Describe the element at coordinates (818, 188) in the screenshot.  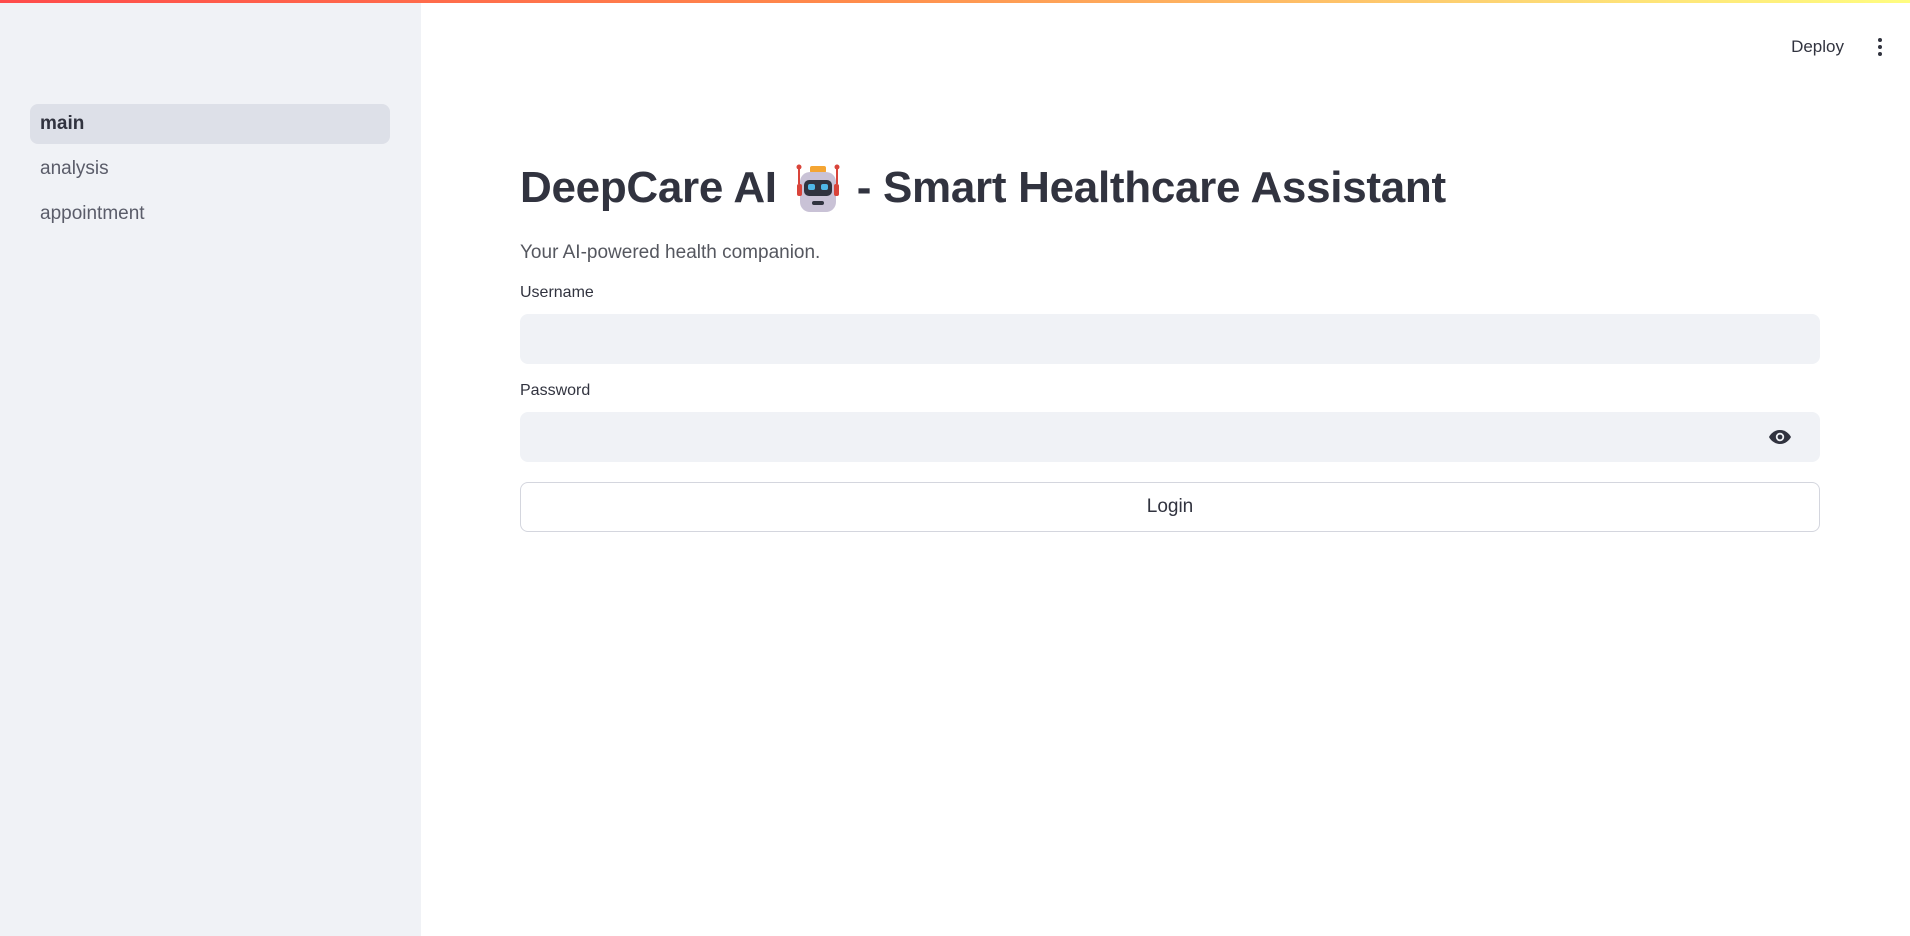
I see `robot-icon` at that location.